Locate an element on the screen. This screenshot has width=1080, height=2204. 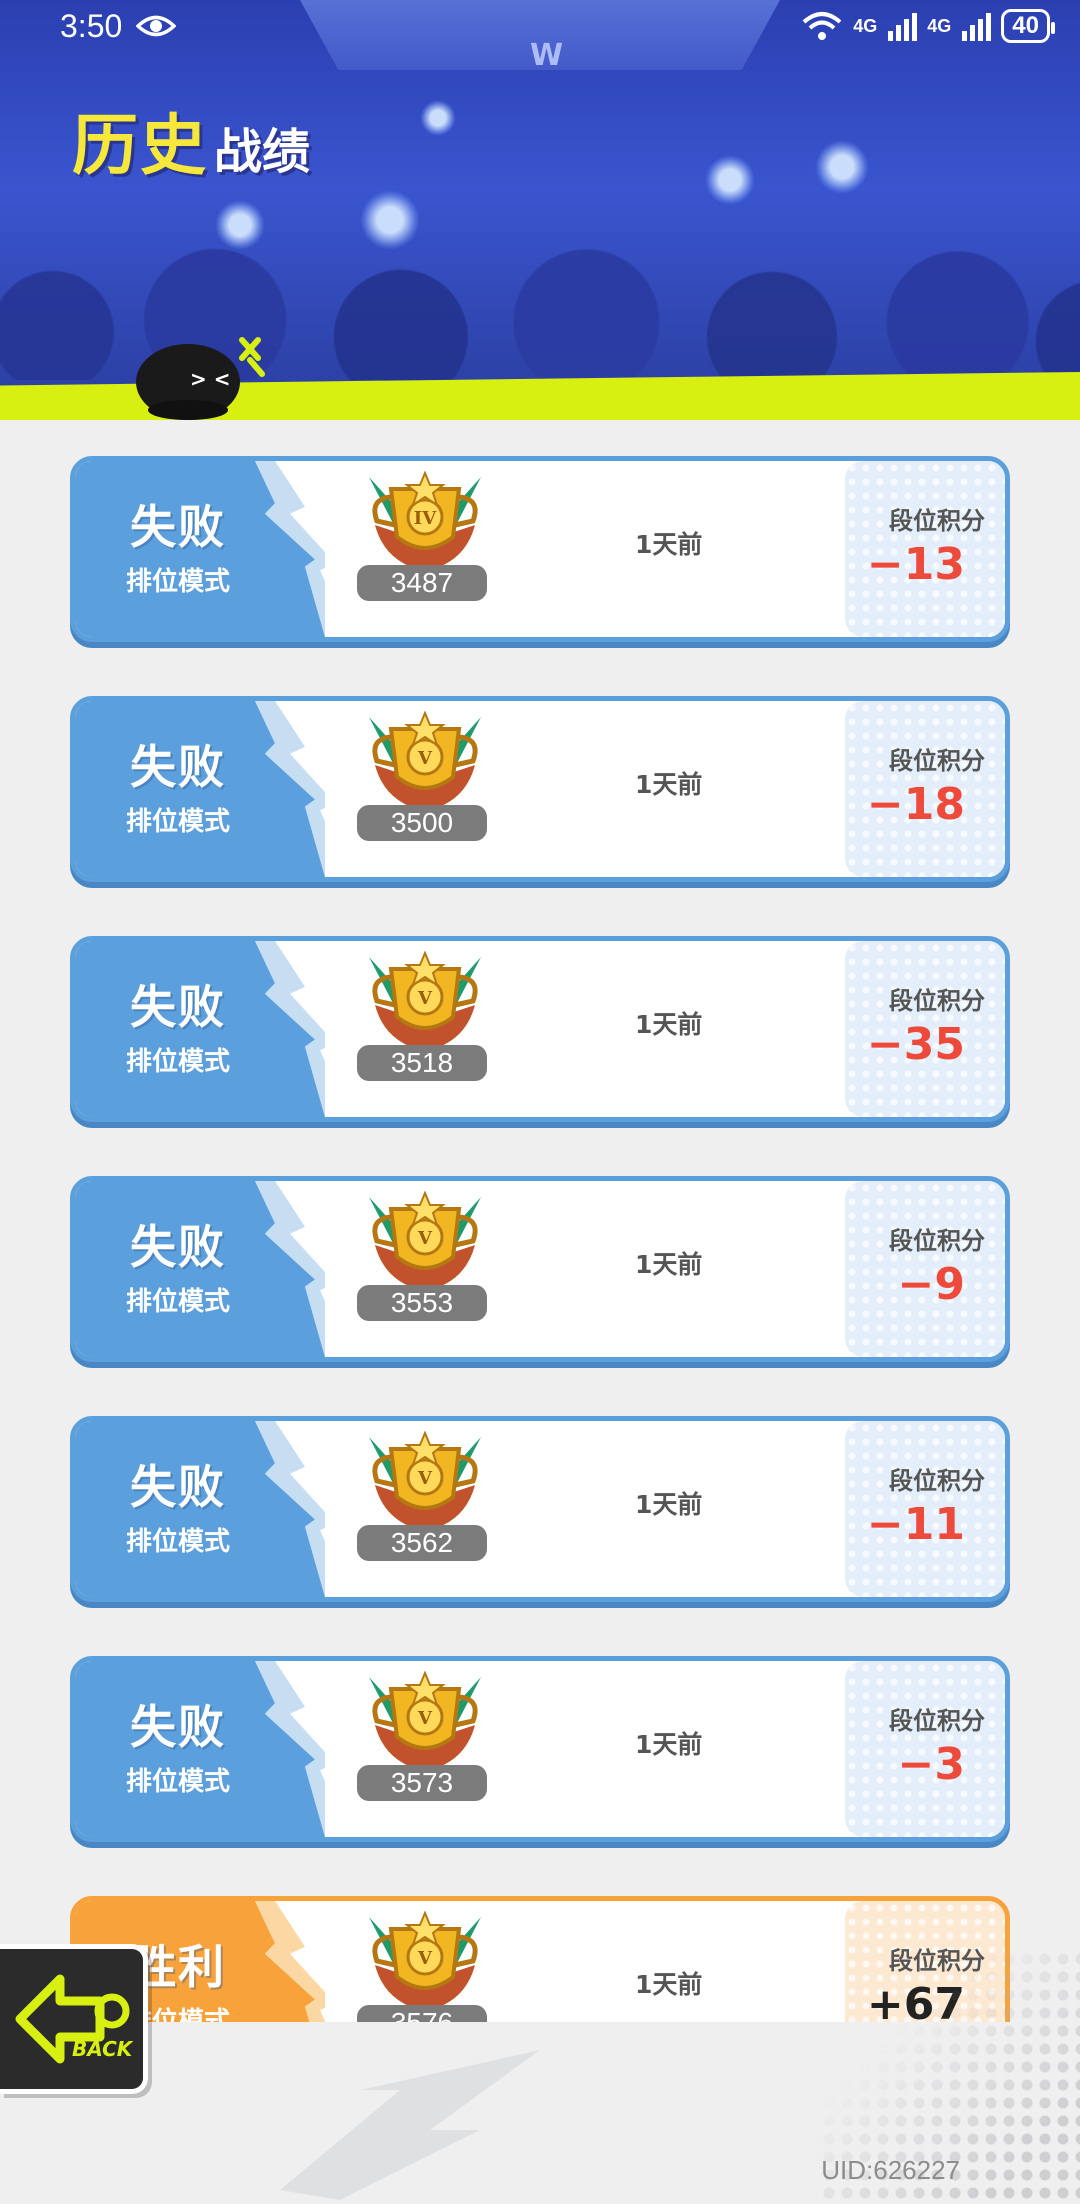
network-type-2: 4G is located at coordinates (939, 25).